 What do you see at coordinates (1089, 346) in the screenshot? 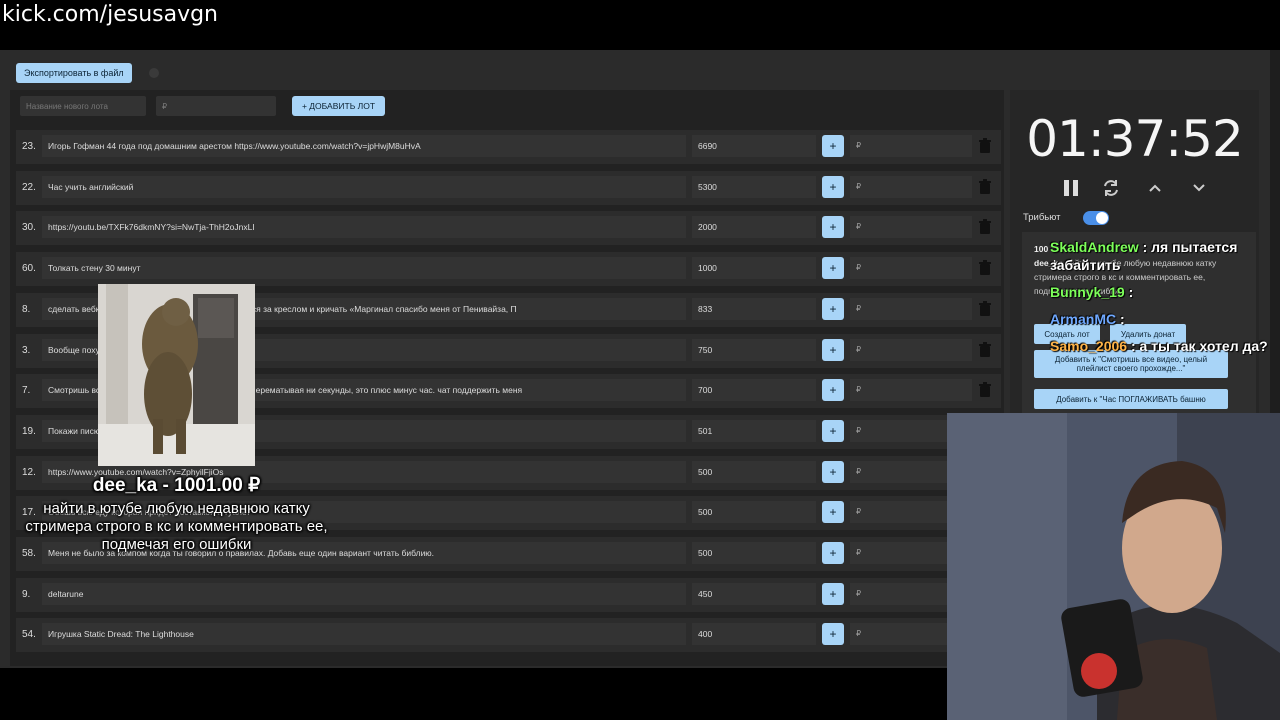
I see `chat-username: Samo_2006` at bounding box center [1089, 346].